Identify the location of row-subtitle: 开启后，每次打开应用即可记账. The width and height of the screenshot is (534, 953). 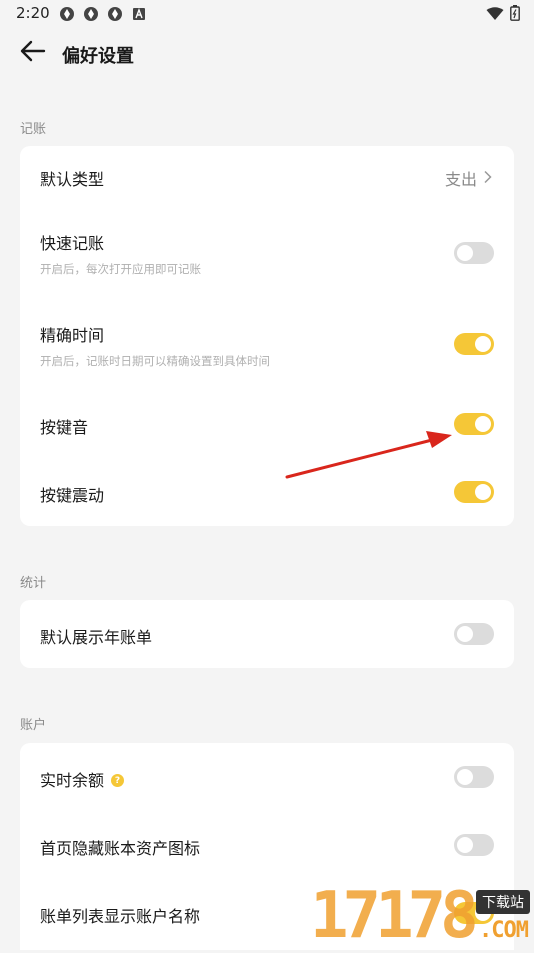
(120, 269).